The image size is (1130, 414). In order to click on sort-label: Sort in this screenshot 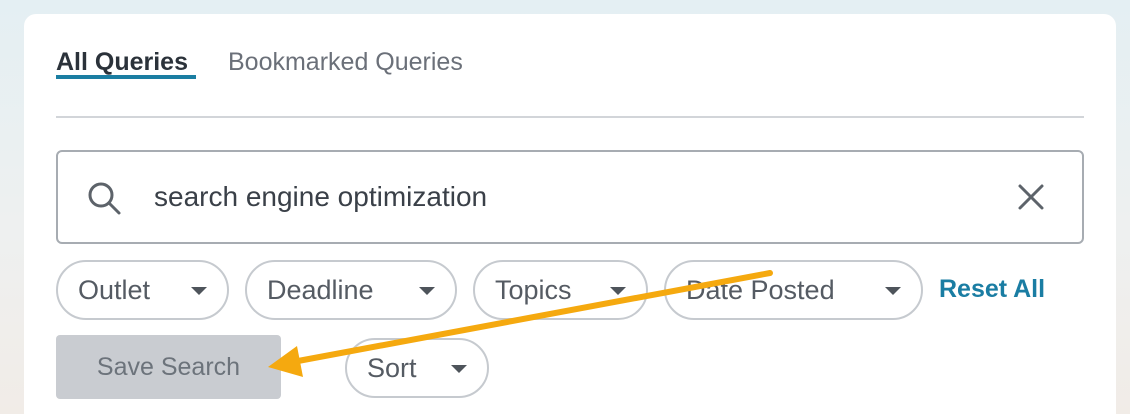, I will do `click(392, 367)`.